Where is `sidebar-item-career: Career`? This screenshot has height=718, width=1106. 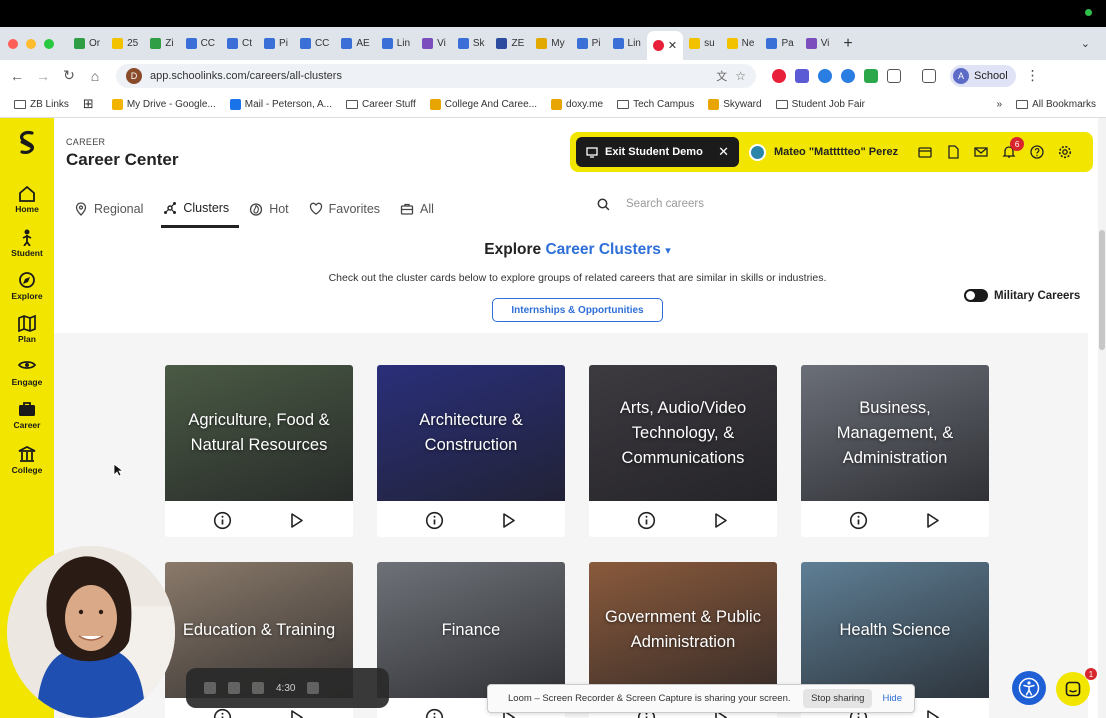
sidebar-item-career: Career is located at coordinates (27, 415).